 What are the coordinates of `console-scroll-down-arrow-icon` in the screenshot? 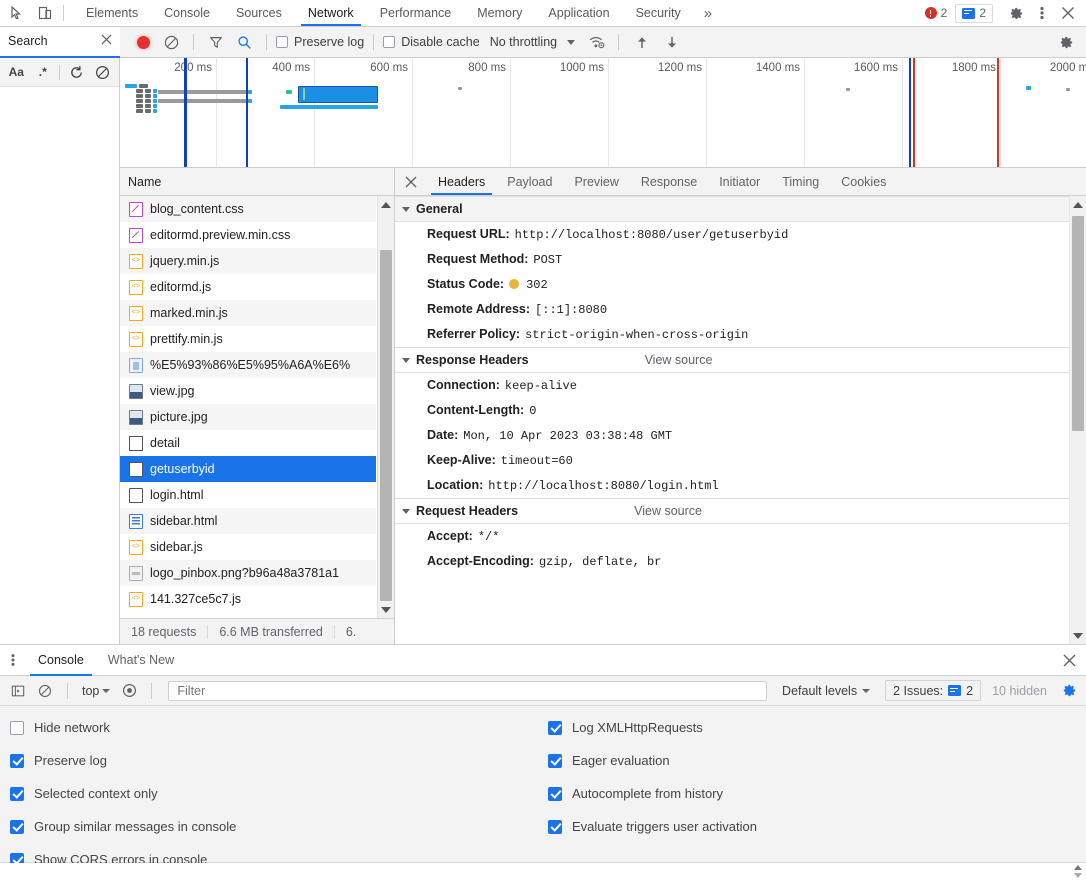 It's located at (1077, 875).